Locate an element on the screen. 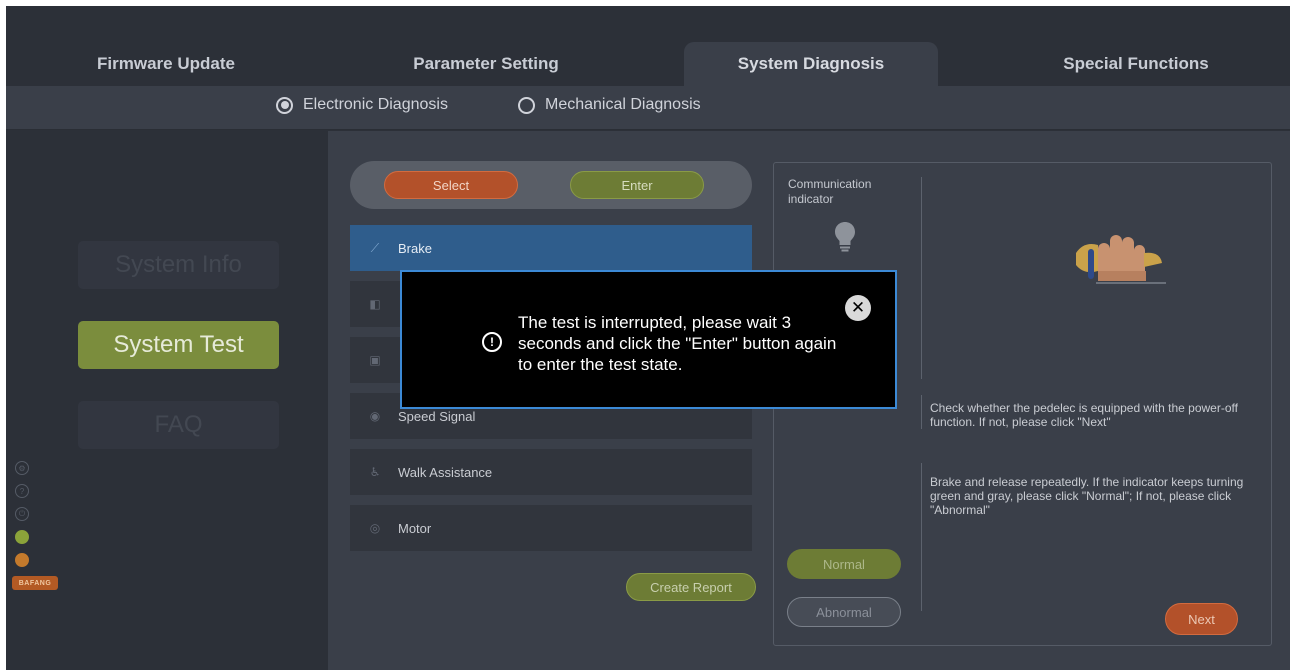 The image size is (1296, 670). walk-assist-icon: ♿ is located at coordinates (375, 472).